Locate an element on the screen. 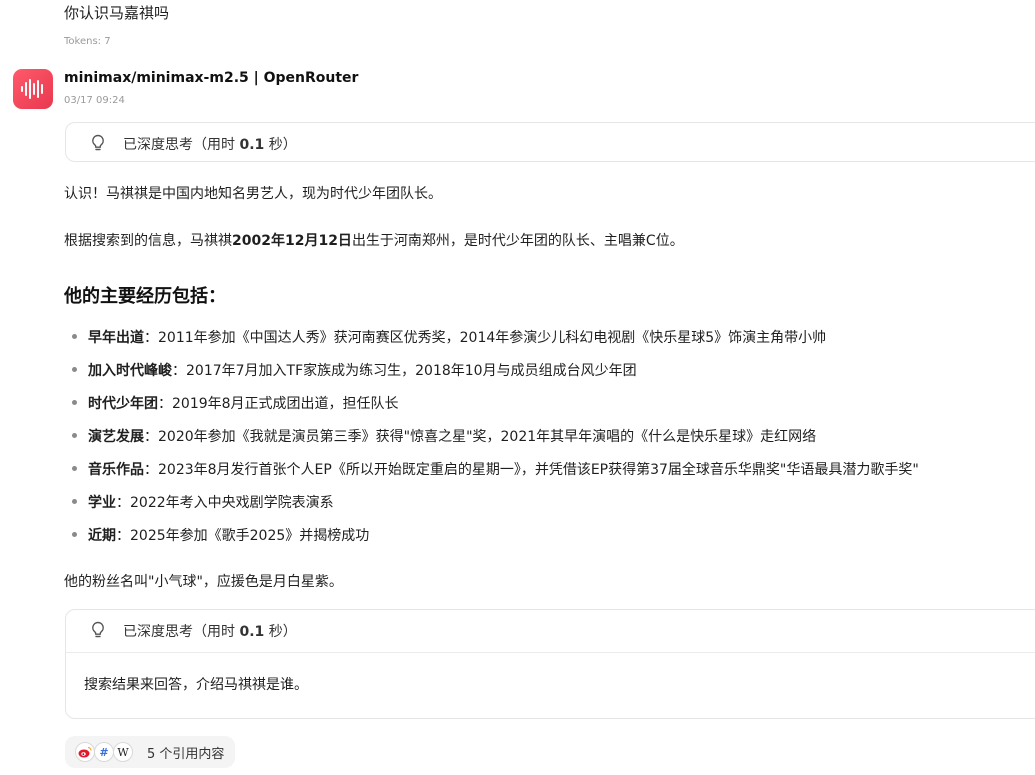  hash-icon: # is located at coordinates (104, 752).